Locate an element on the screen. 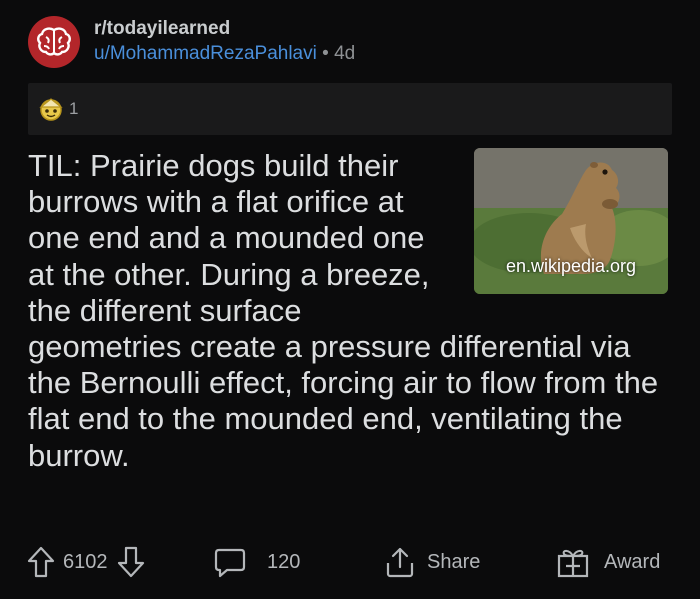  award-label: Award is located at coordinates (632, 561).